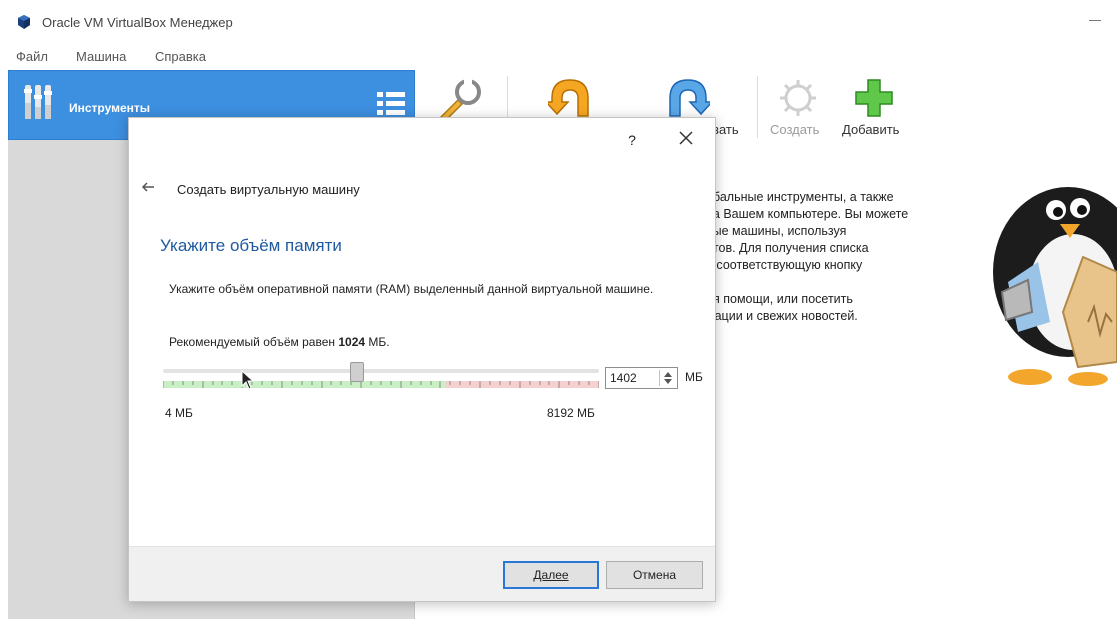 The image size is (1117, 619). What do you see at coordinates (795, 129) in the screenshot?
I see `toolbar-create-label: Создать` at bounding box center [795, 129].